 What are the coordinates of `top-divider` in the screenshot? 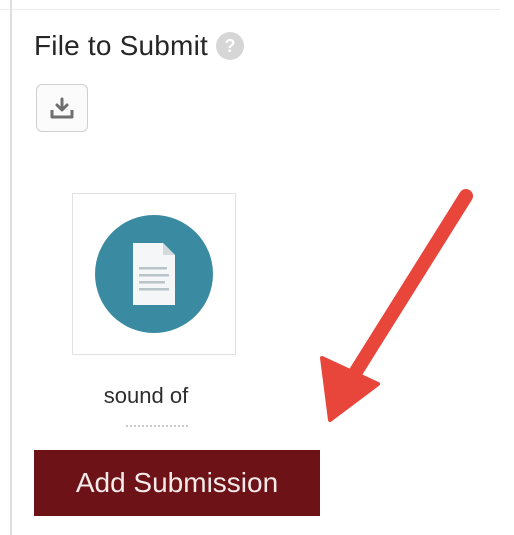 It's located at (250, 9).